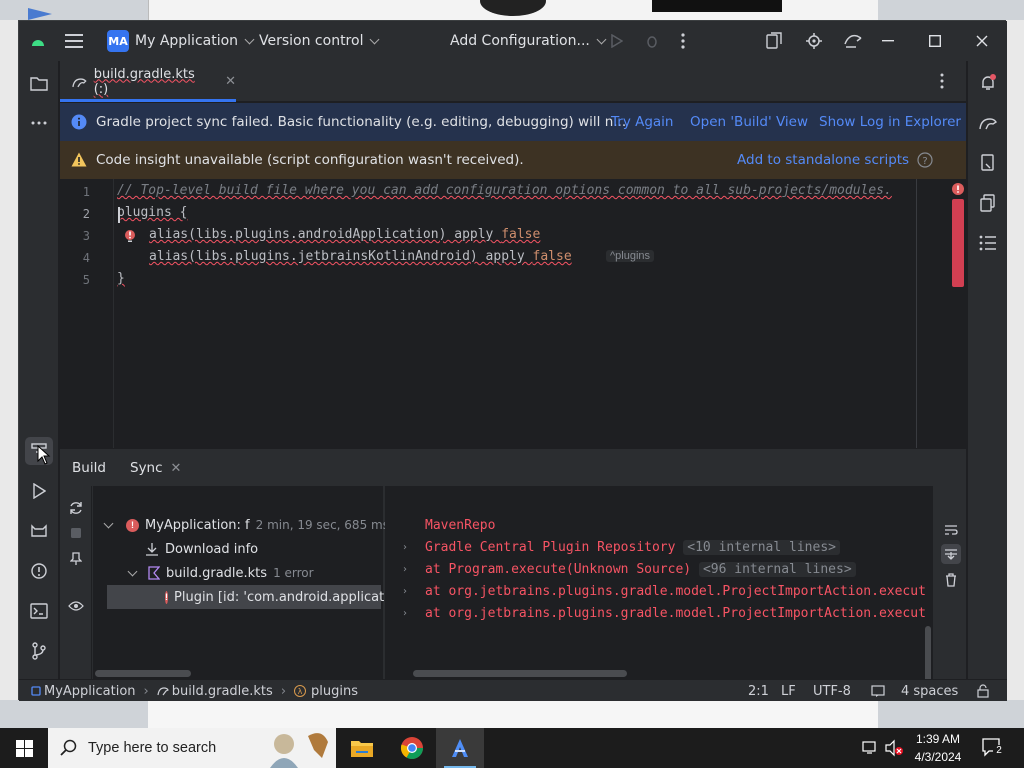  Describe the element at coordinates (925, 160) in the screenshot. I see `help-icon: ?` at that location.